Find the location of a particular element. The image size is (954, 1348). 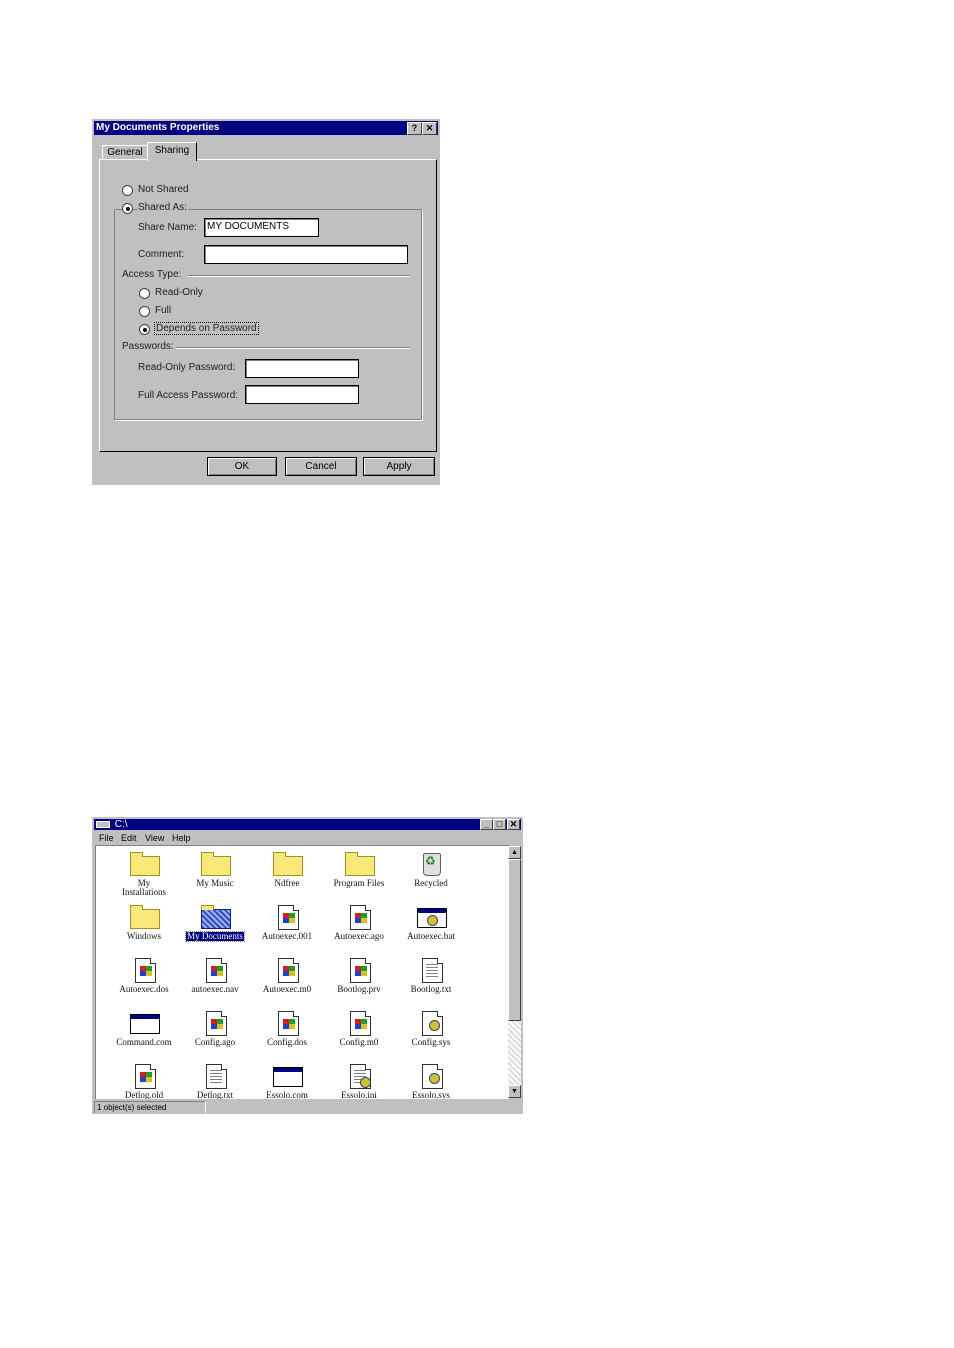

file-item-label: Essolo.com is located at coordinates (287, 1095).